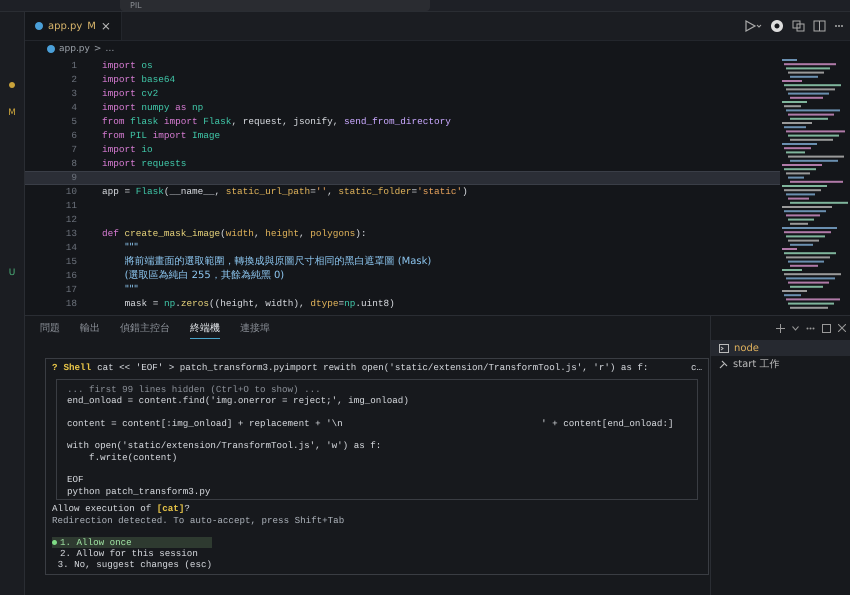 The image size is (850, 595). What do you see at coordinates (74, 164) in the screenshot?
I see `line-number: 8` at bounding box center [74, 164].